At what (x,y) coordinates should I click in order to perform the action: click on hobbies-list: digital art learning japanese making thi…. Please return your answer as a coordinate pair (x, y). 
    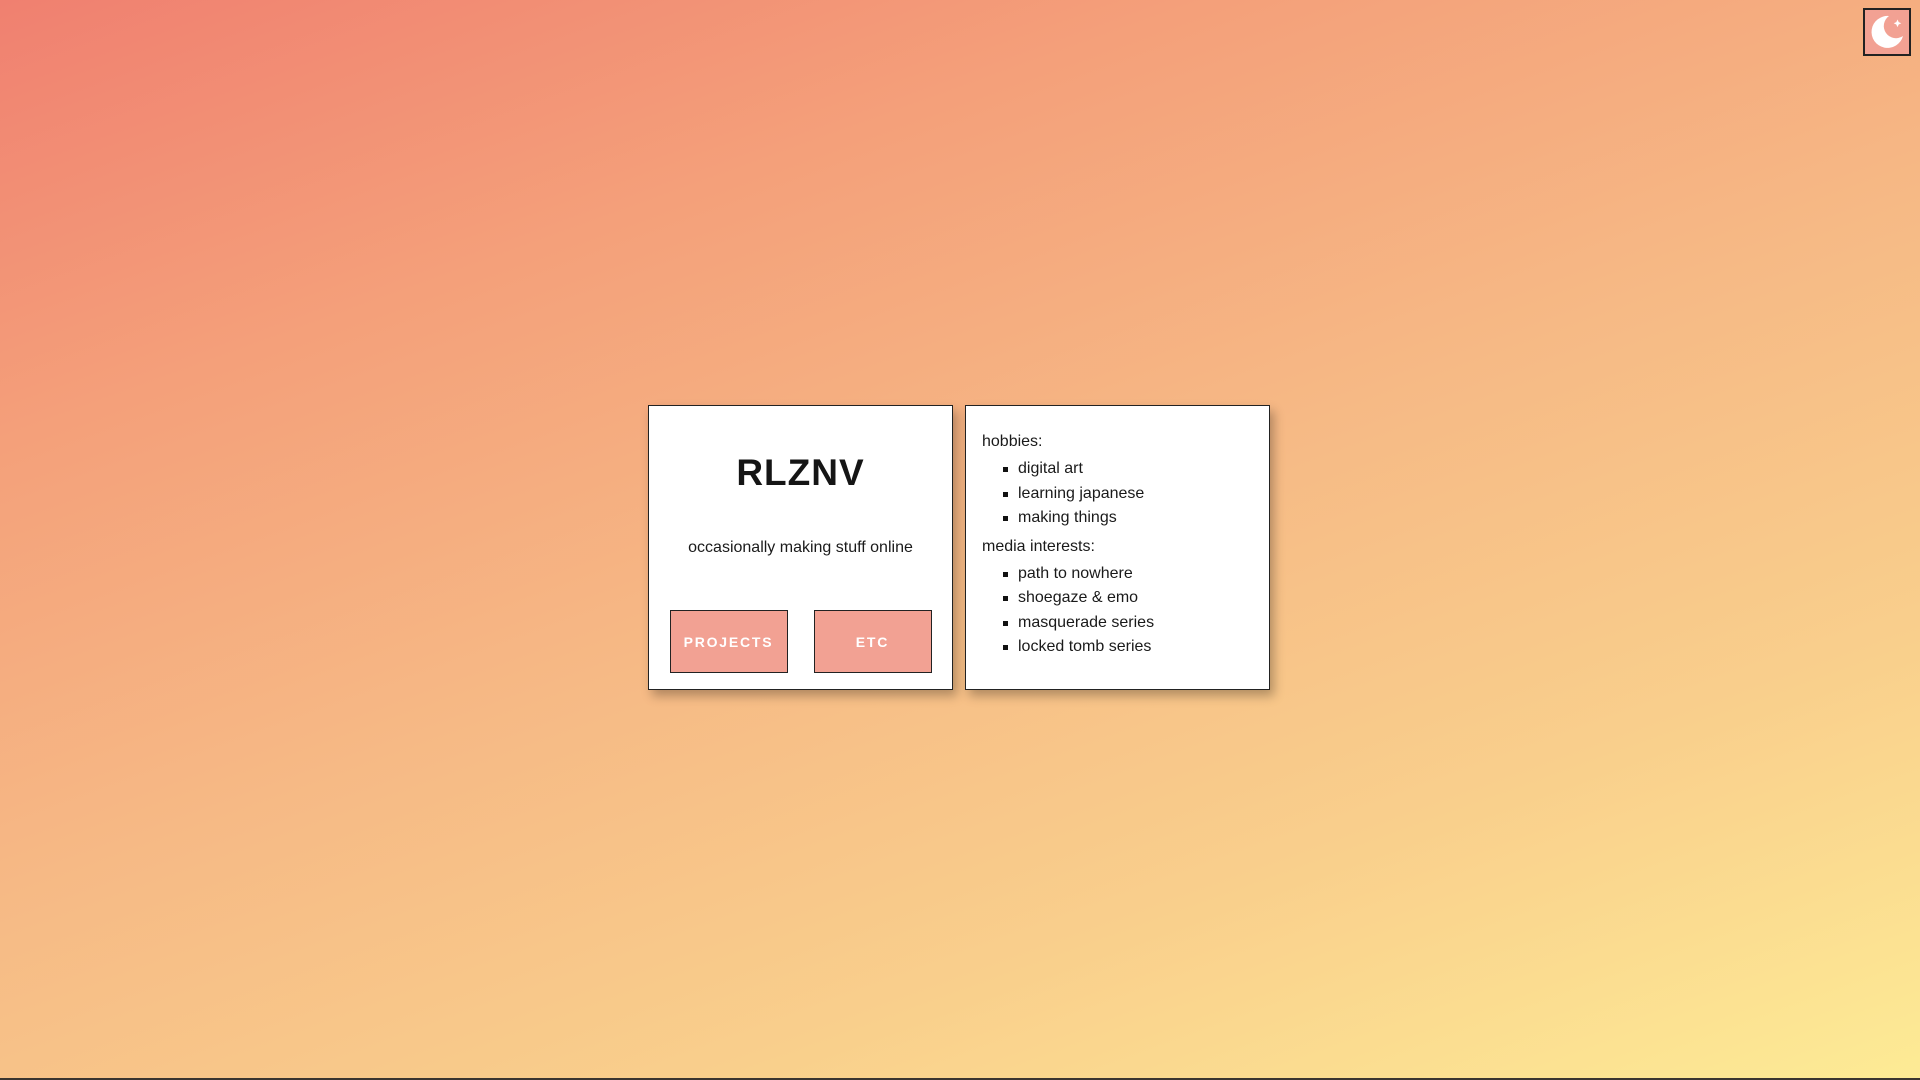
    Looking at the image, I should click on (1117, 494).